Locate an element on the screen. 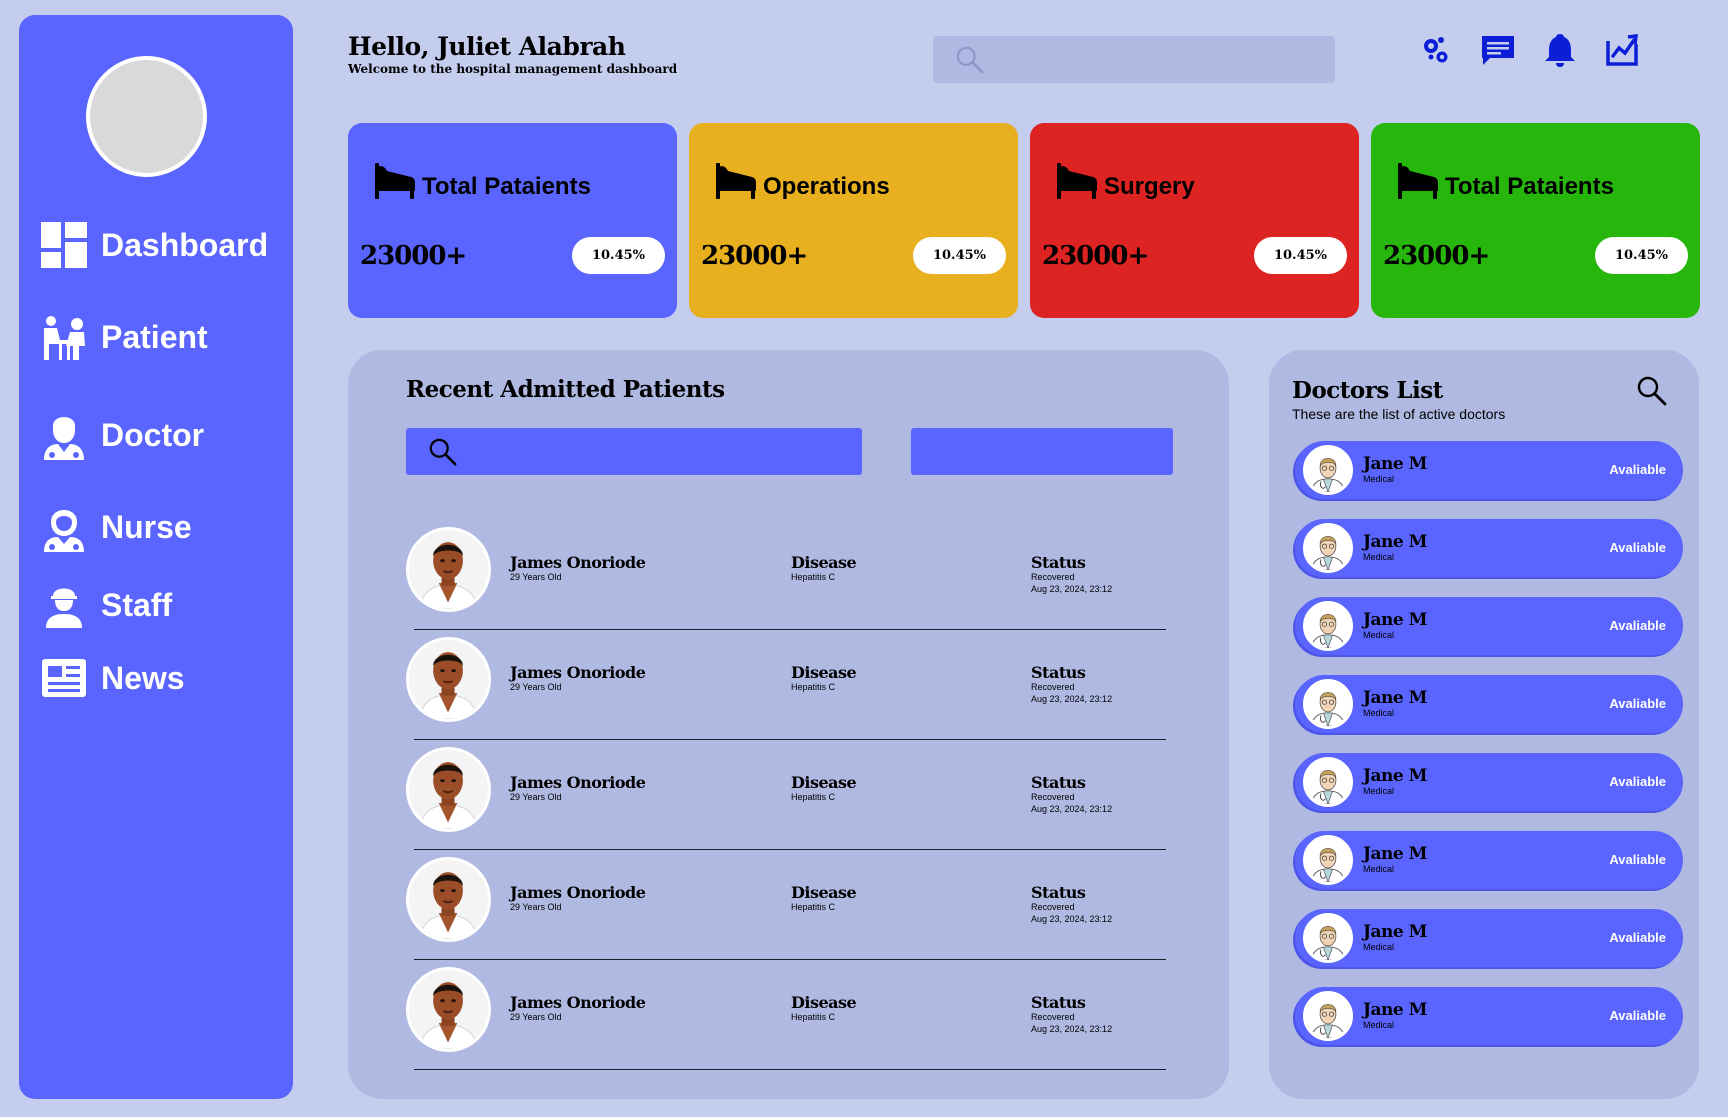 This screenshot has width=1728, height=1117. patient-search-bar is located at coordinates (634, 451).